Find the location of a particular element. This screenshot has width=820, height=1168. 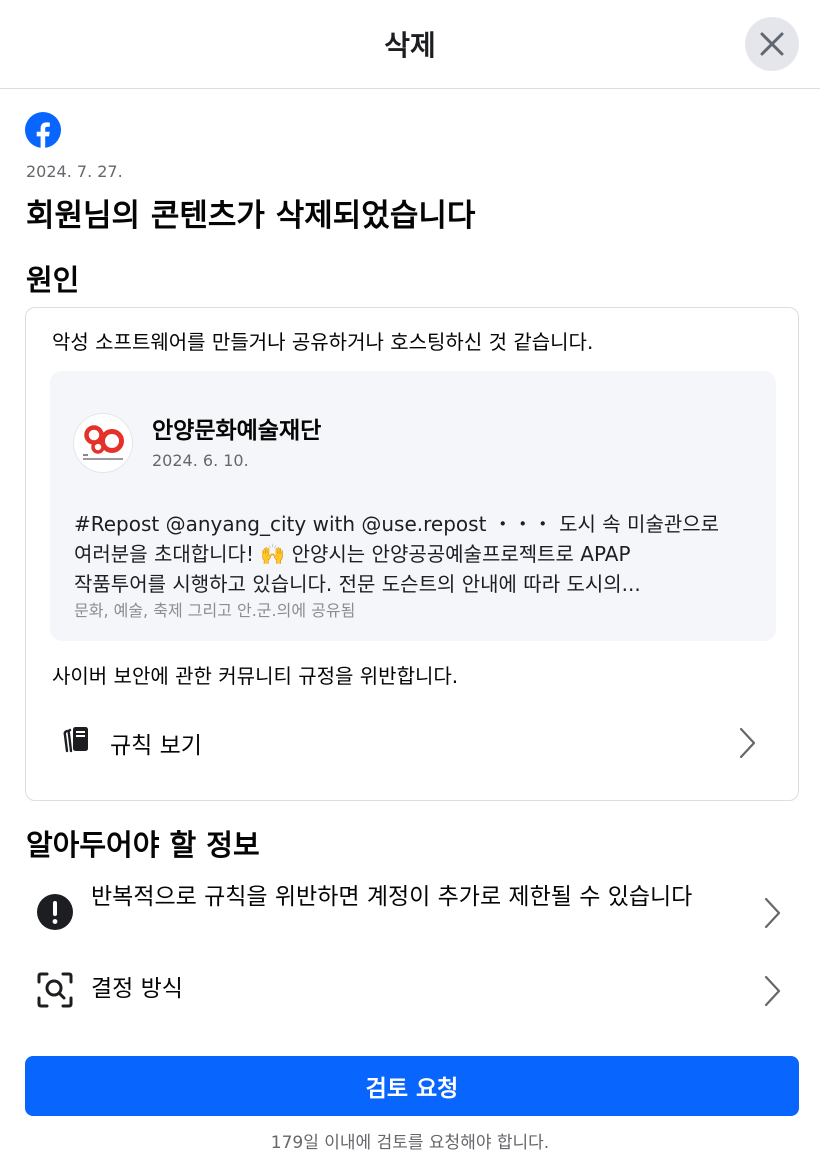

info-heading: 알아두어야 할 정보 is located at coordinates (143, 845).